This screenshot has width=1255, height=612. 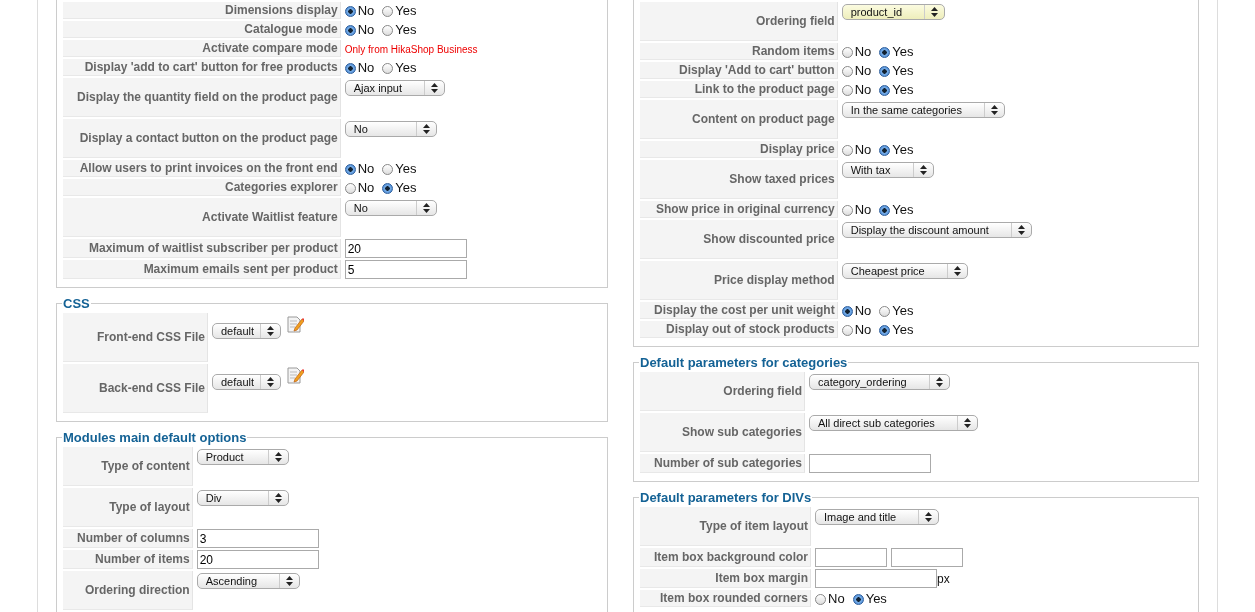 What do you see at coordinates (242, 457) in the screenshot?
I see `dropdown: Product` at bounding box center [242, 457].